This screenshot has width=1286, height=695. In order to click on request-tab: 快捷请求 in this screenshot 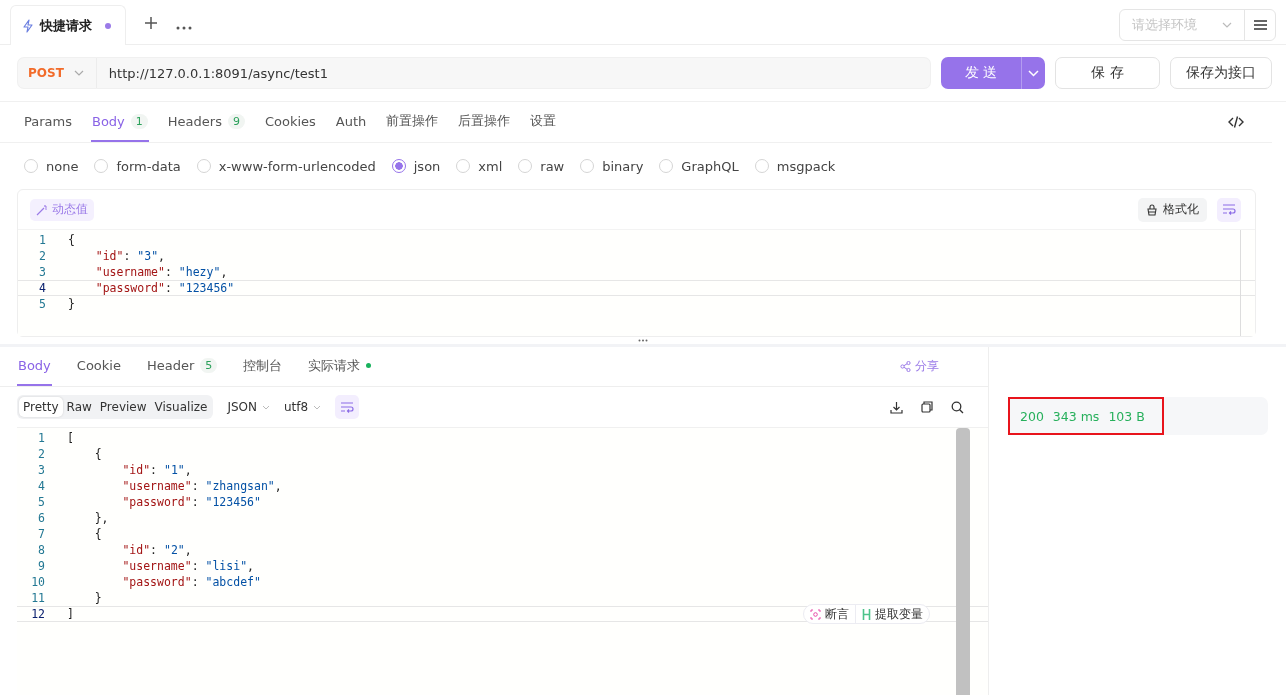, I will do `click(68, 25)`.